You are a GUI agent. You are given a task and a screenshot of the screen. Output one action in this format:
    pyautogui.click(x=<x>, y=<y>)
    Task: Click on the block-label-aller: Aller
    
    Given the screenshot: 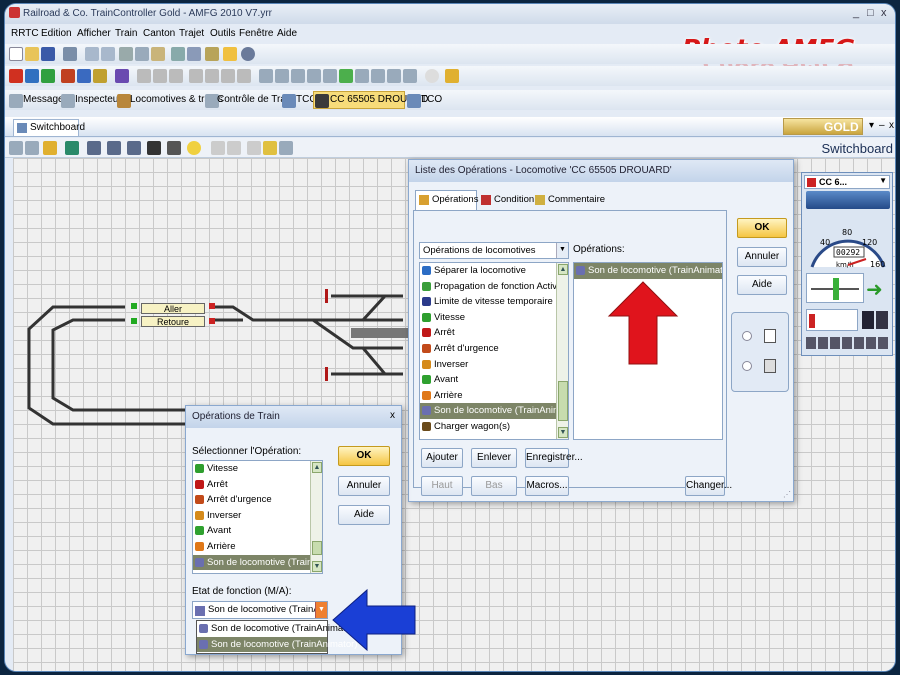 What is the action you would take?
    pyautogui.click(x=173, y=308)
    